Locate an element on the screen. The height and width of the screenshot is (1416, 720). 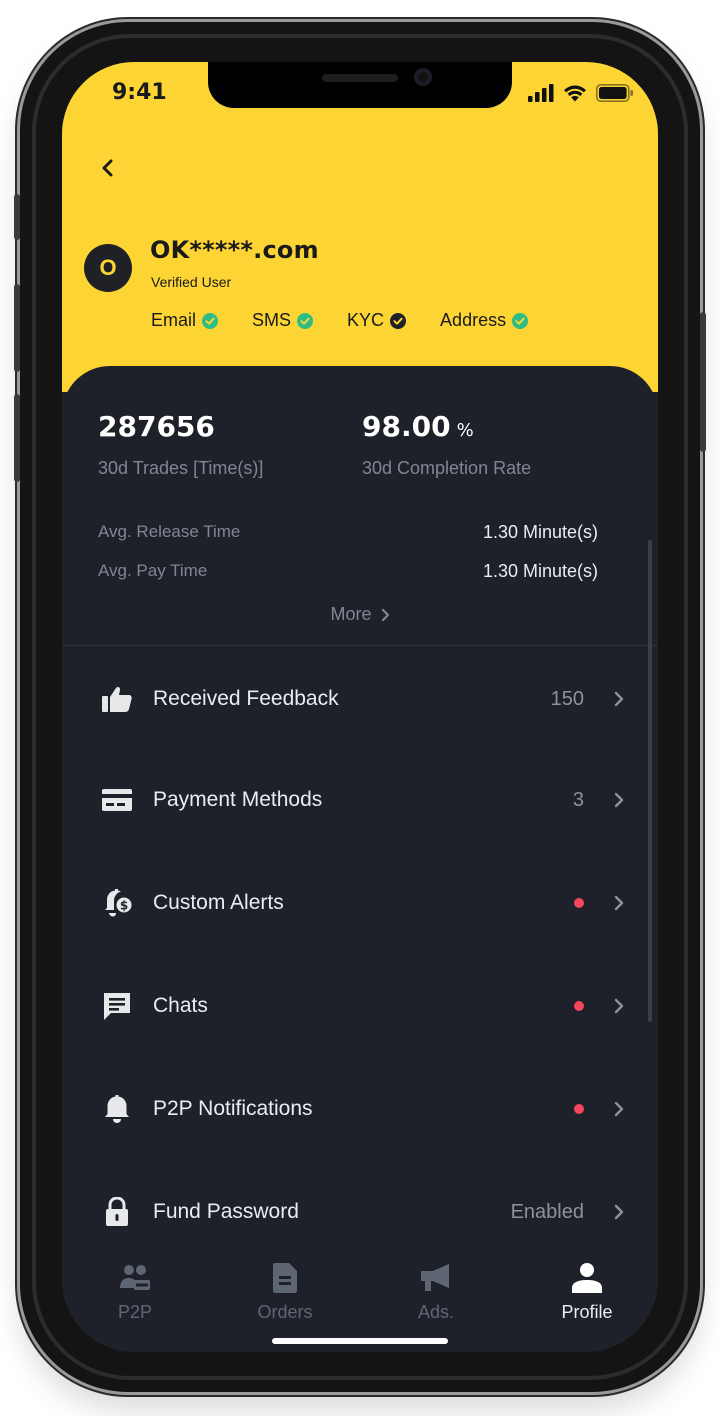
trades-label: 30d Trades [Time(s)] is located at coordinates (181, 468).